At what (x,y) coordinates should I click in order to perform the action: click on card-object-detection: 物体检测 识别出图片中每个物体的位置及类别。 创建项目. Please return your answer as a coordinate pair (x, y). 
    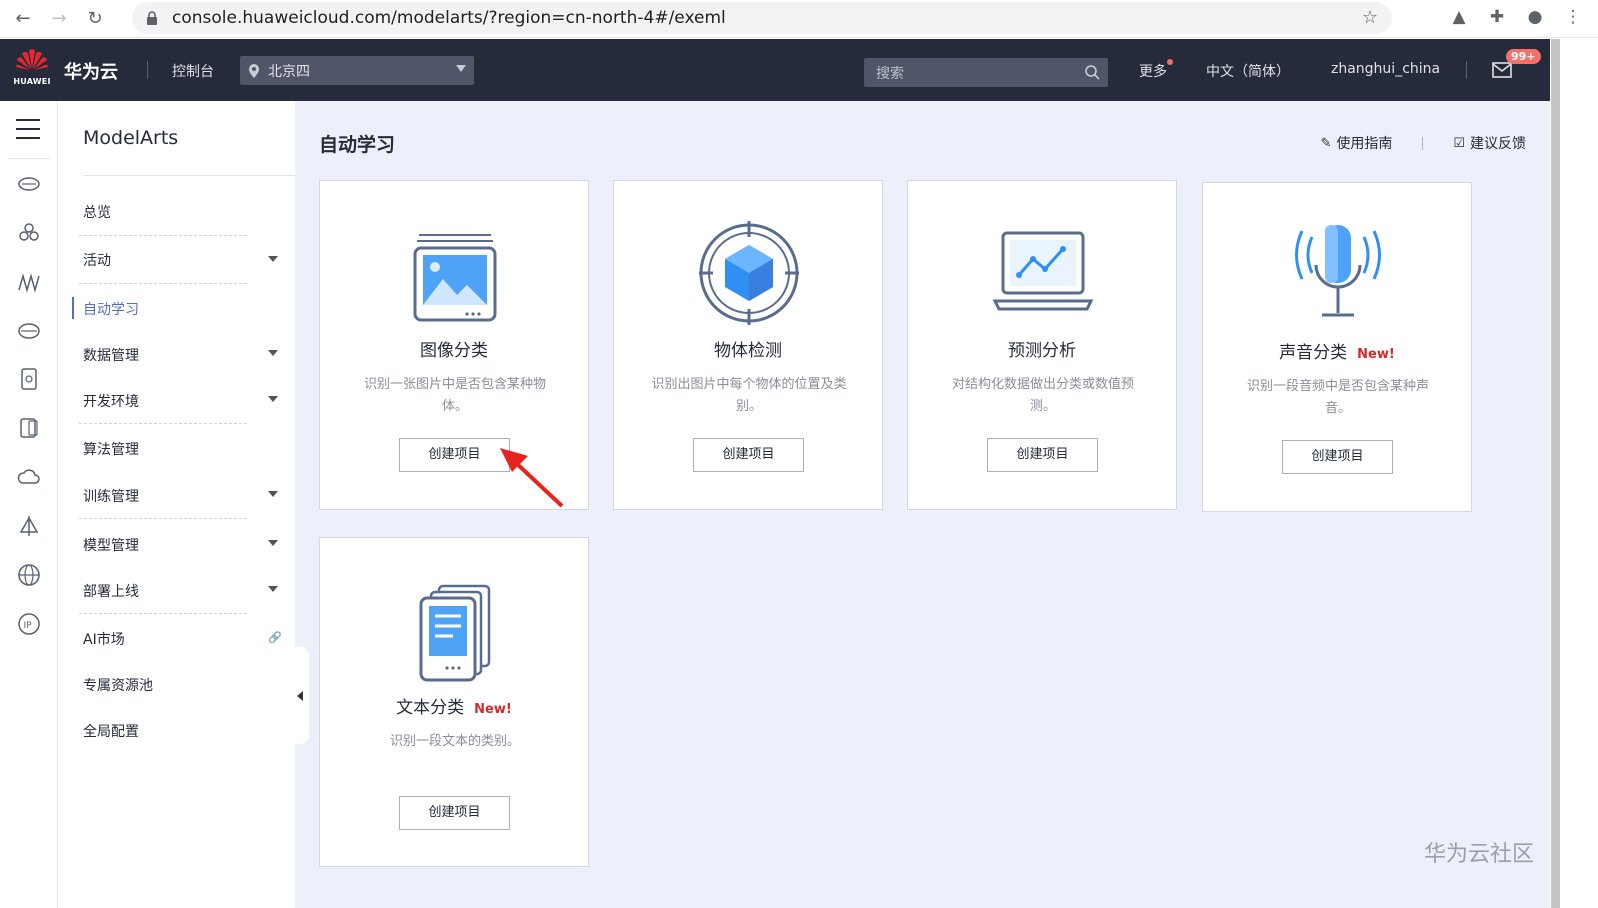
    Looking at the image, I should click on (748, 345).